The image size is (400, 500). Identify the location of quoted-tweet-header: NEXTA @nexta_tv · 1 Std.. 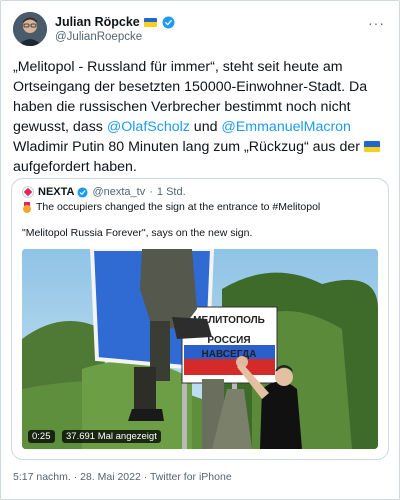
(104, 192).